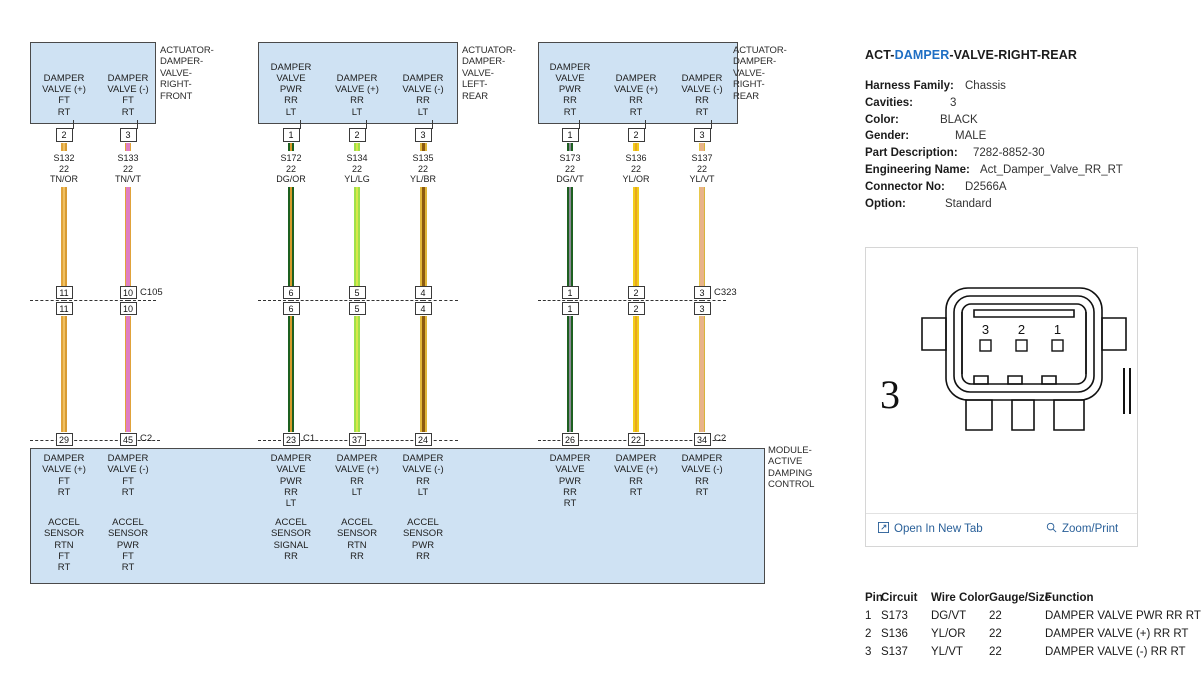 The image size is (1202, 697). Describe the element at coordinates (947, 652) in the screenshot. I see `cell-wire-color: YL/VT` at that location.